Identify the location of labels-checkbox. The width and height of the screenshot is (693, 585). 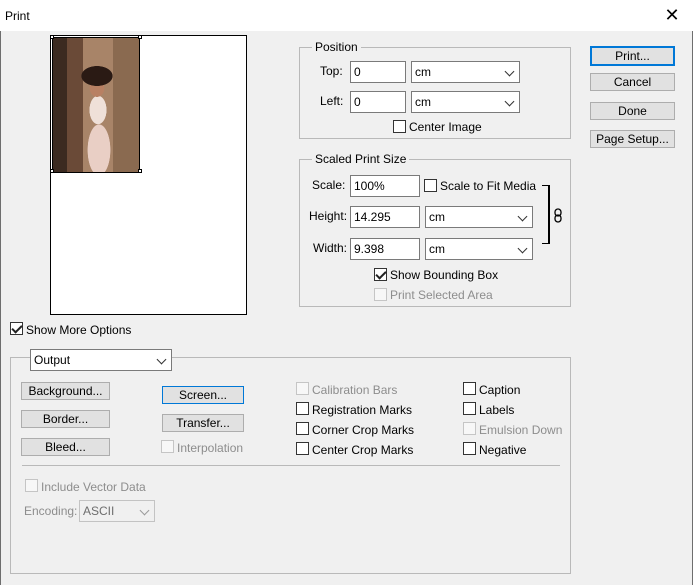
(469, 408).